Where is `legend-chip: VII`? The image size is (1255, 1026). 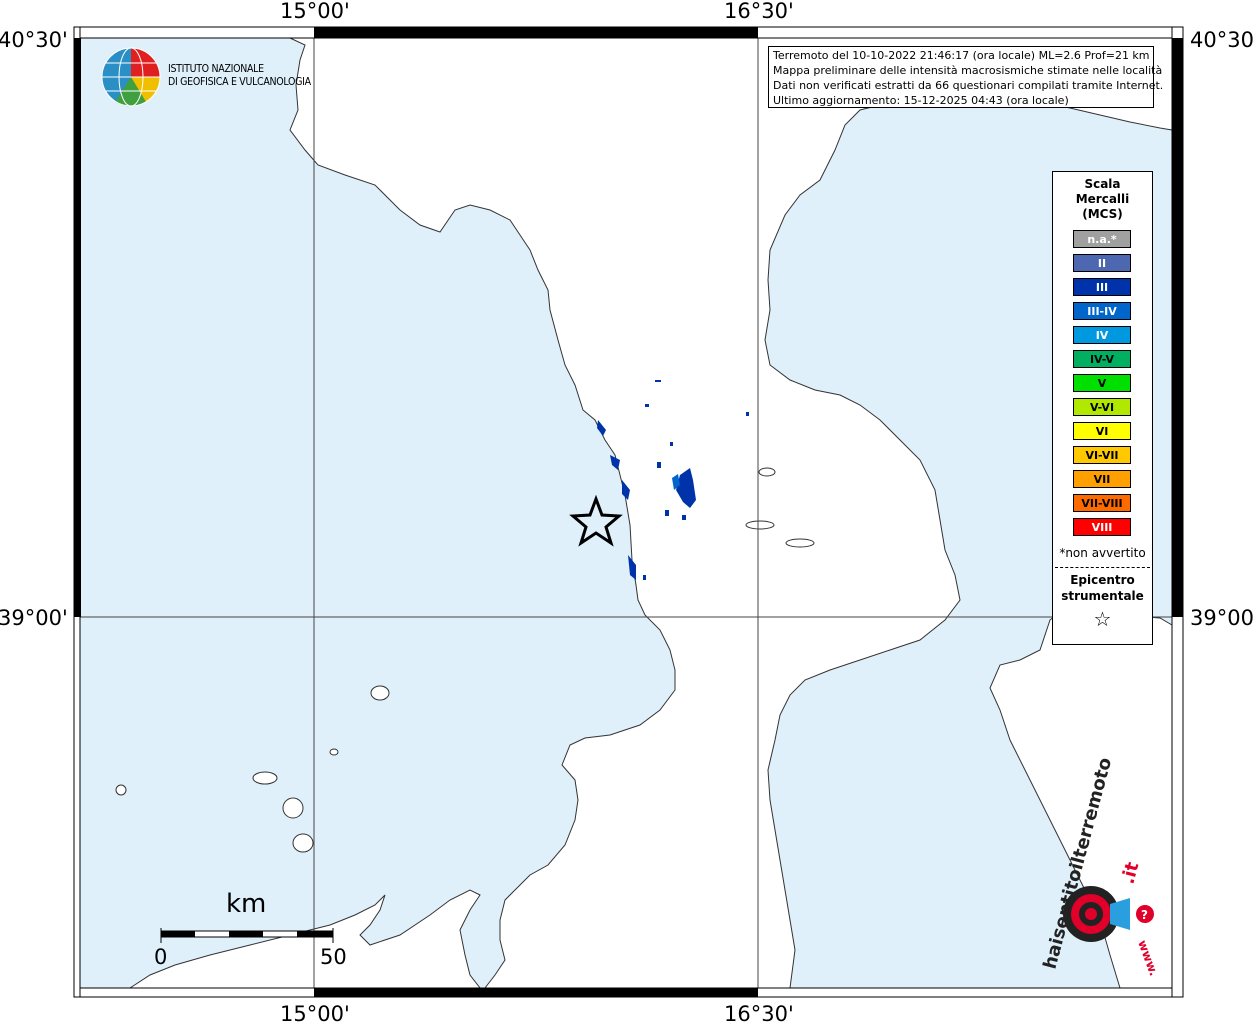 legend-chip: VII is located at coordinates (1102, 479).